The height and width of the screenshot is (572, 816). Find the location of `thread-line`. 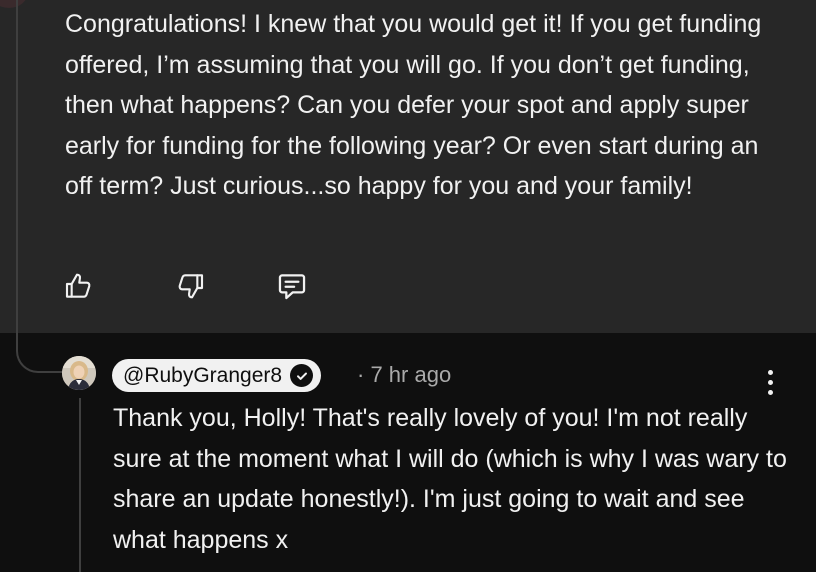

thread-line is located at coordinates (17, 166).